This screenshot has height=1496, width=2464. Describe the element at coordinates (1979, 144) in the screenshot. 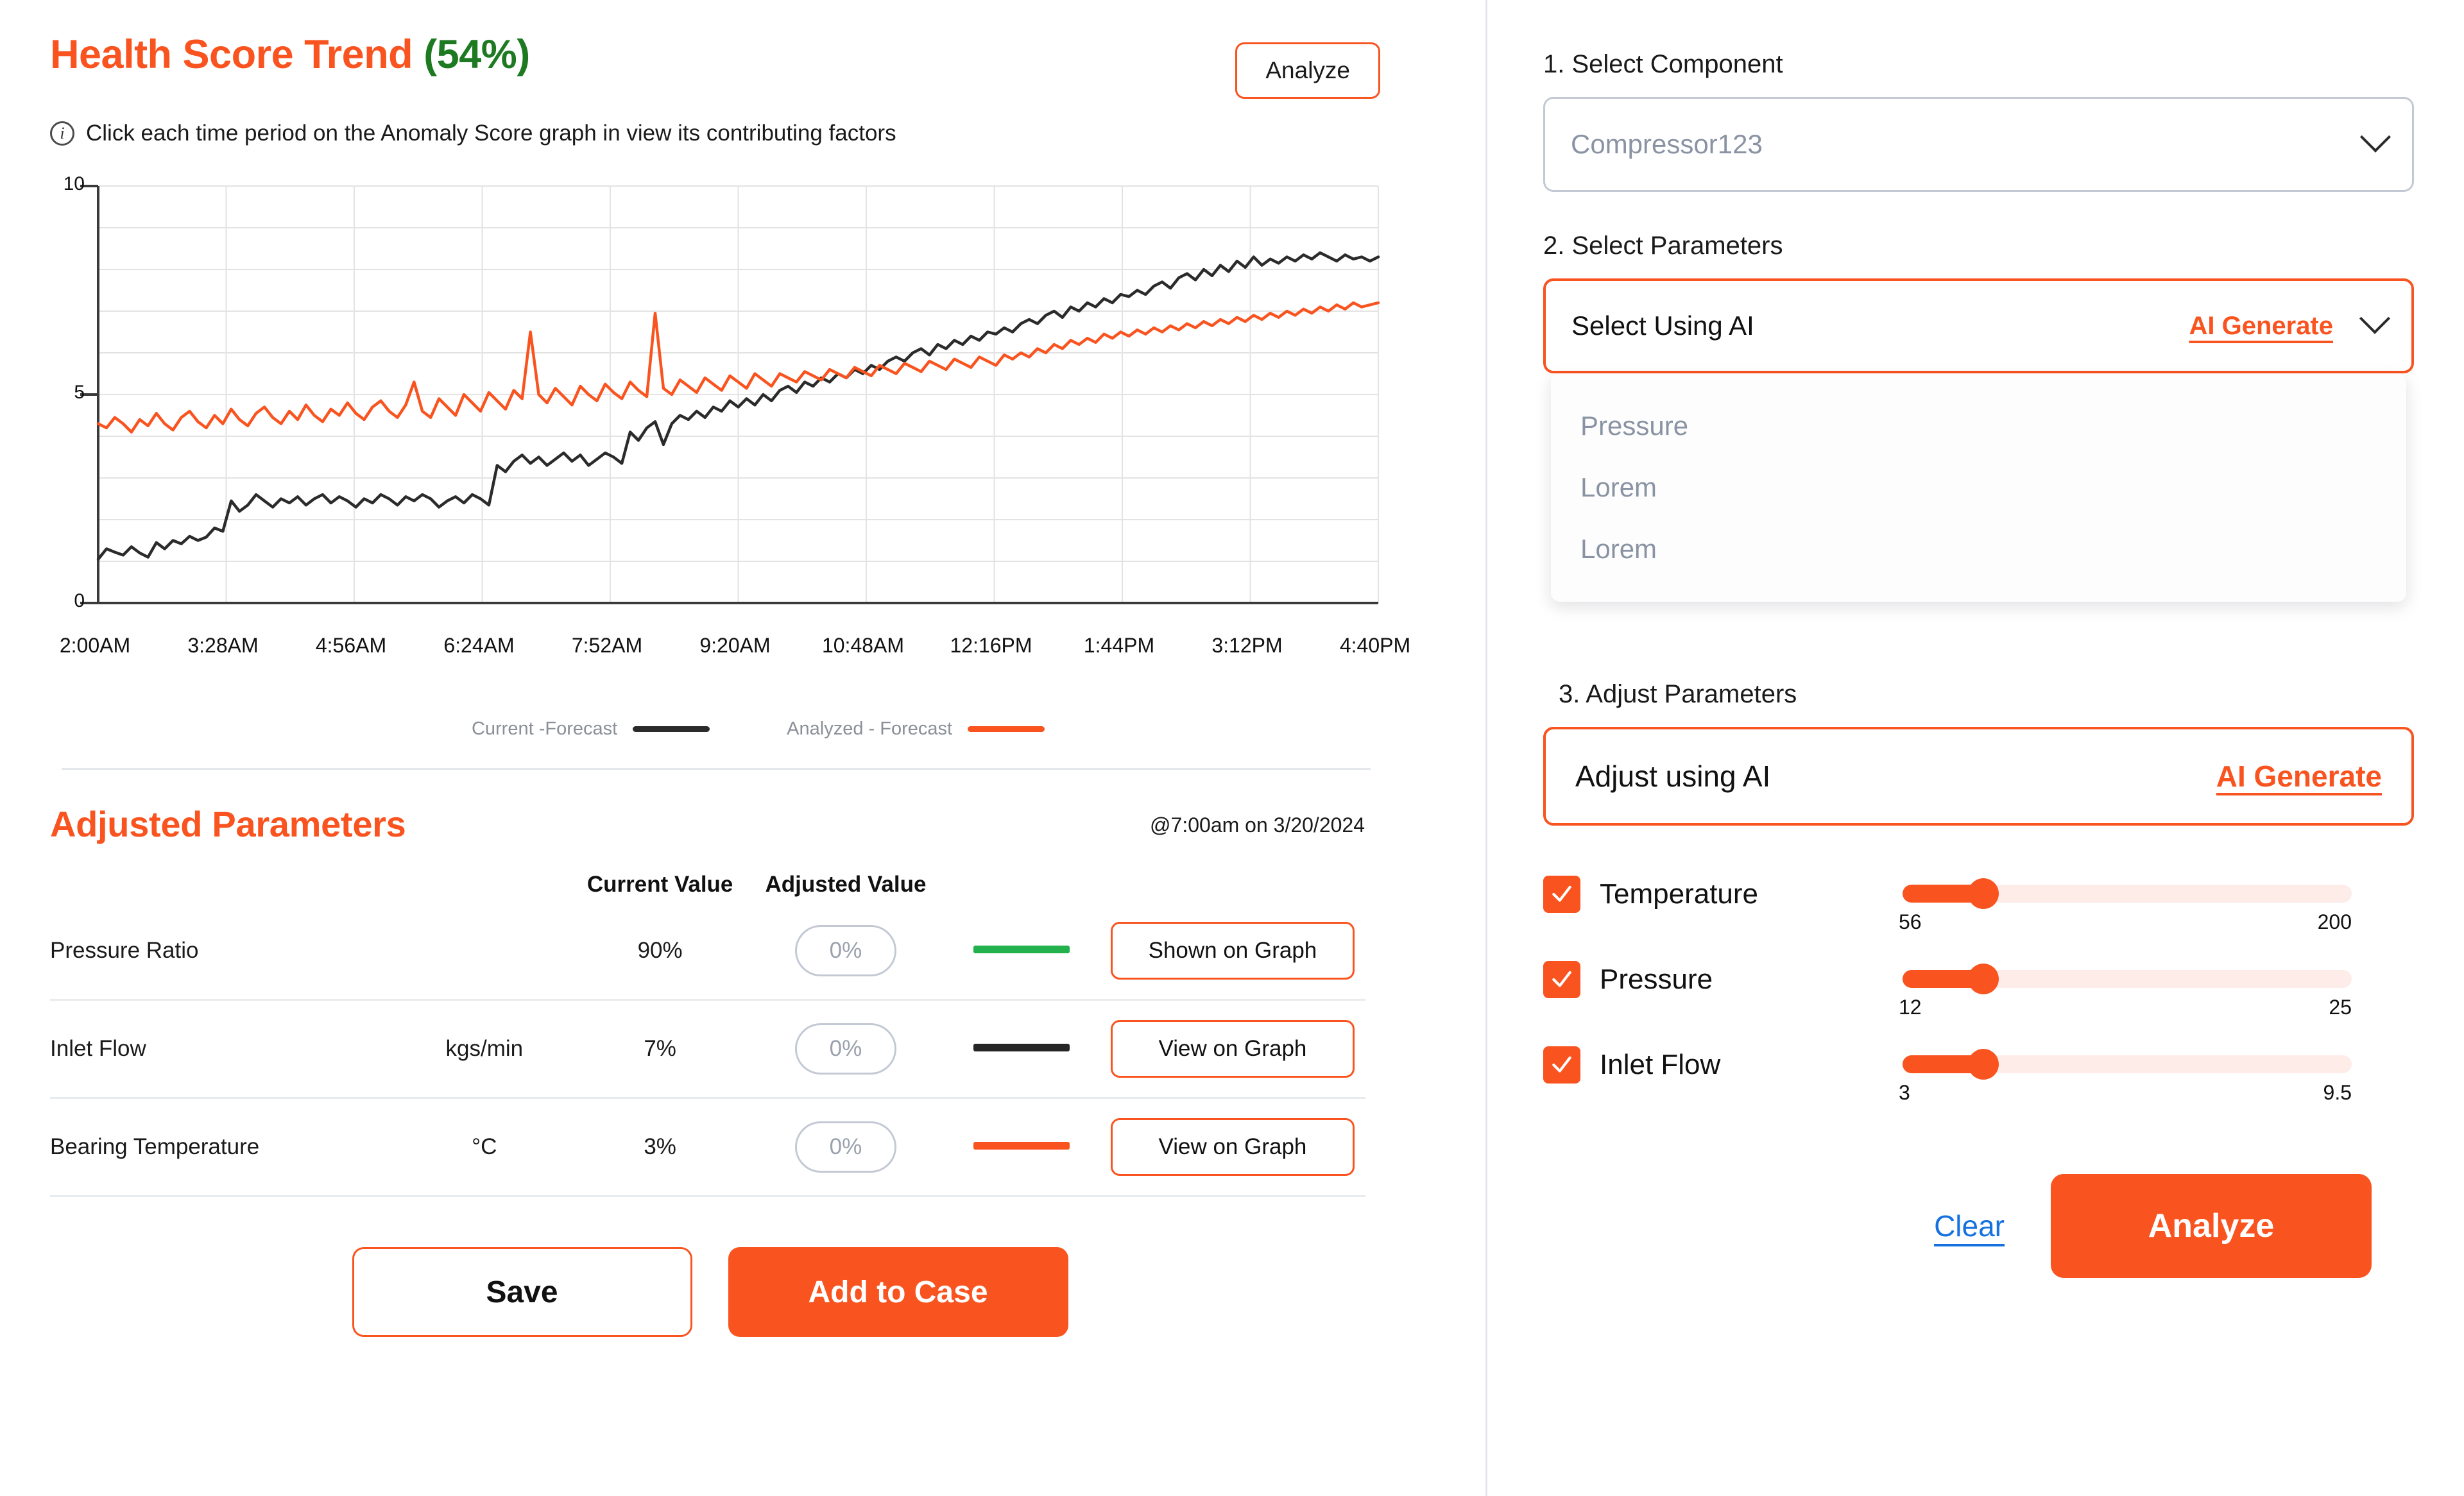

I see `component-select: Compressor123` at that location.